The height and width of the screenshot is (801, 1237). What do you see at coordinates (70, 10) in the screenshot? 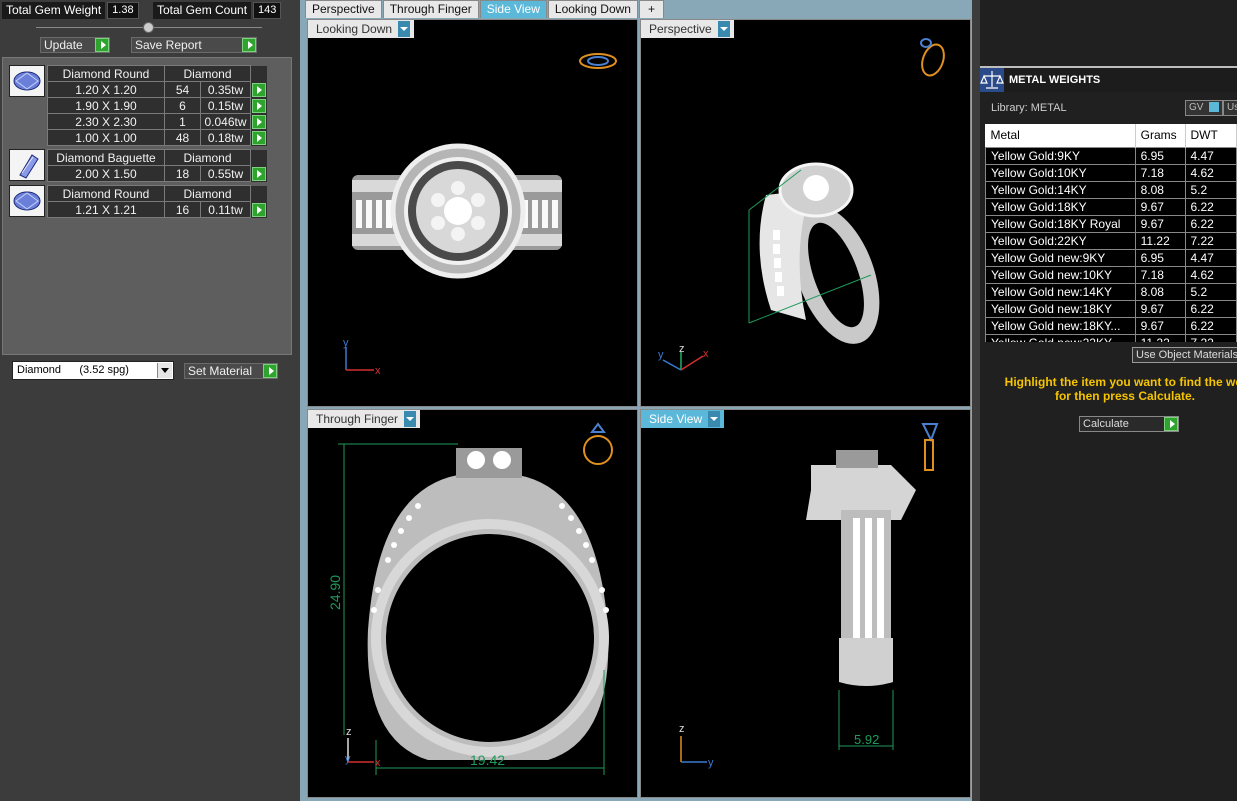
I see `total-gem-weight: Total Gem Weight 1.38` at bounding box center [70, 10].